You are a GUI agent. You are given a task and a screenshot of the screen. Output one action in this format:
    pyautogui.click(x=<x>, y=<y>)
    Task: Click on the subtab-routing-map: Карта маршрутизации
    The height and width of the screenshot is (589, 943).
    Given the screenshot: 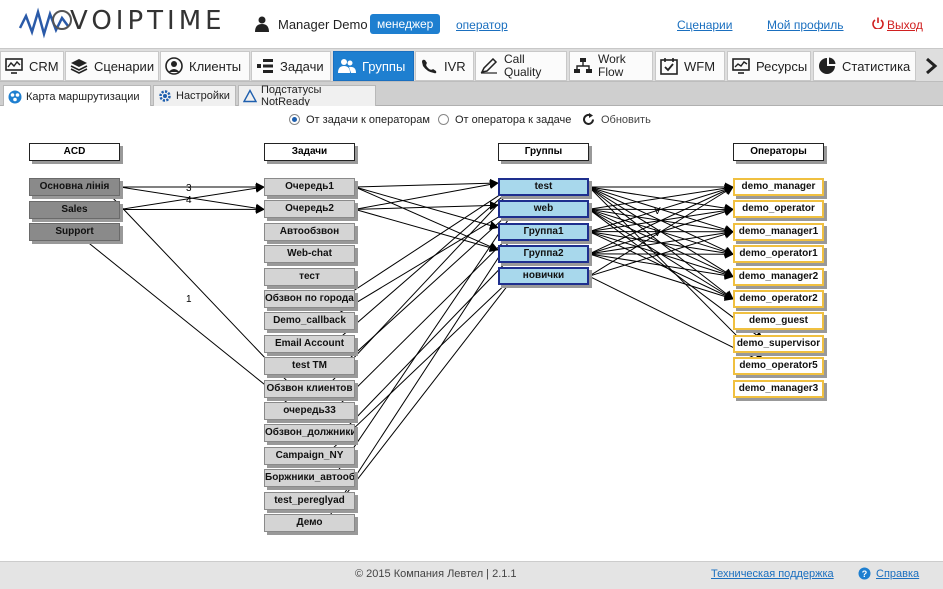 What is the action you would take?
    pyautogui.click(x=77, y=96)
    